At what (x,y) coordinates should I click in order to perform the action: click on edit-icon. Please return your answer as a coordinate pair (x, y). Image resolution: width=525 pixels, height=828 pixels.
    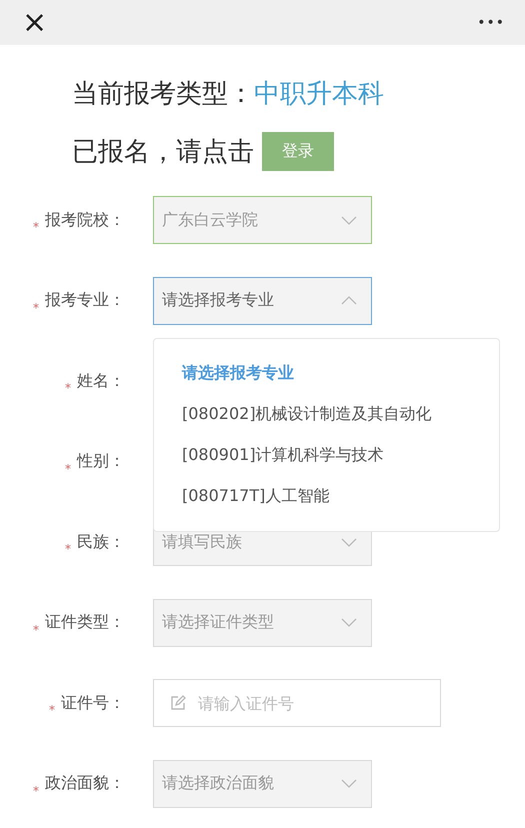
    Looking at the image, I should click on (178, 703).